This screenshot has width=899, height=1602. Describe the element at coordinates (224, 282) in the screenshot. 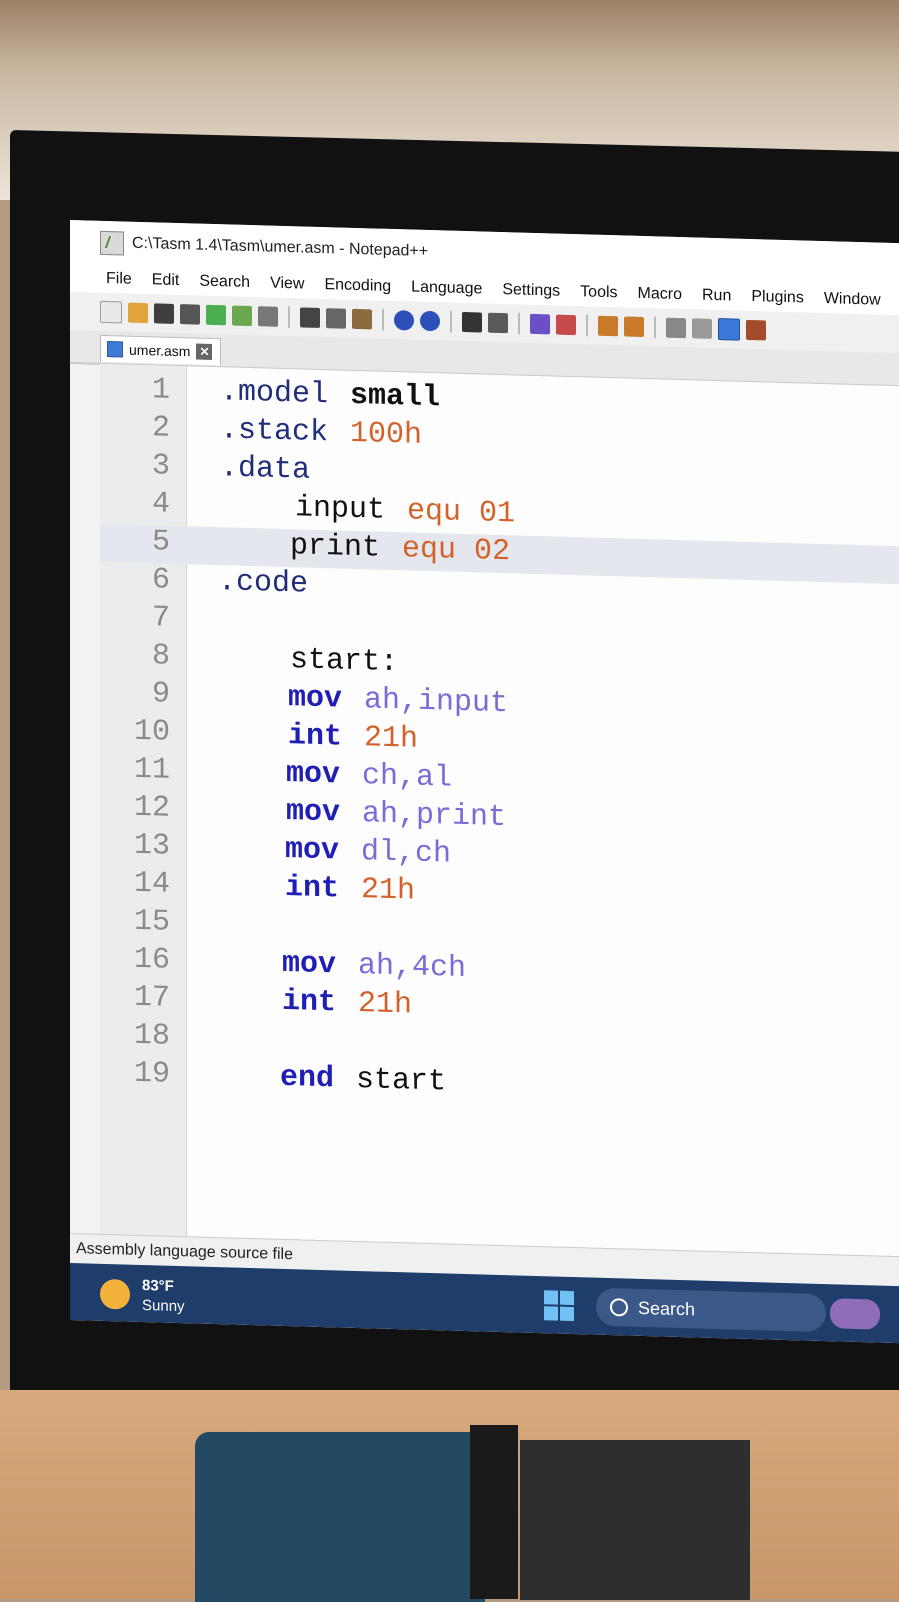

I see `menu-search: Search` at that location.